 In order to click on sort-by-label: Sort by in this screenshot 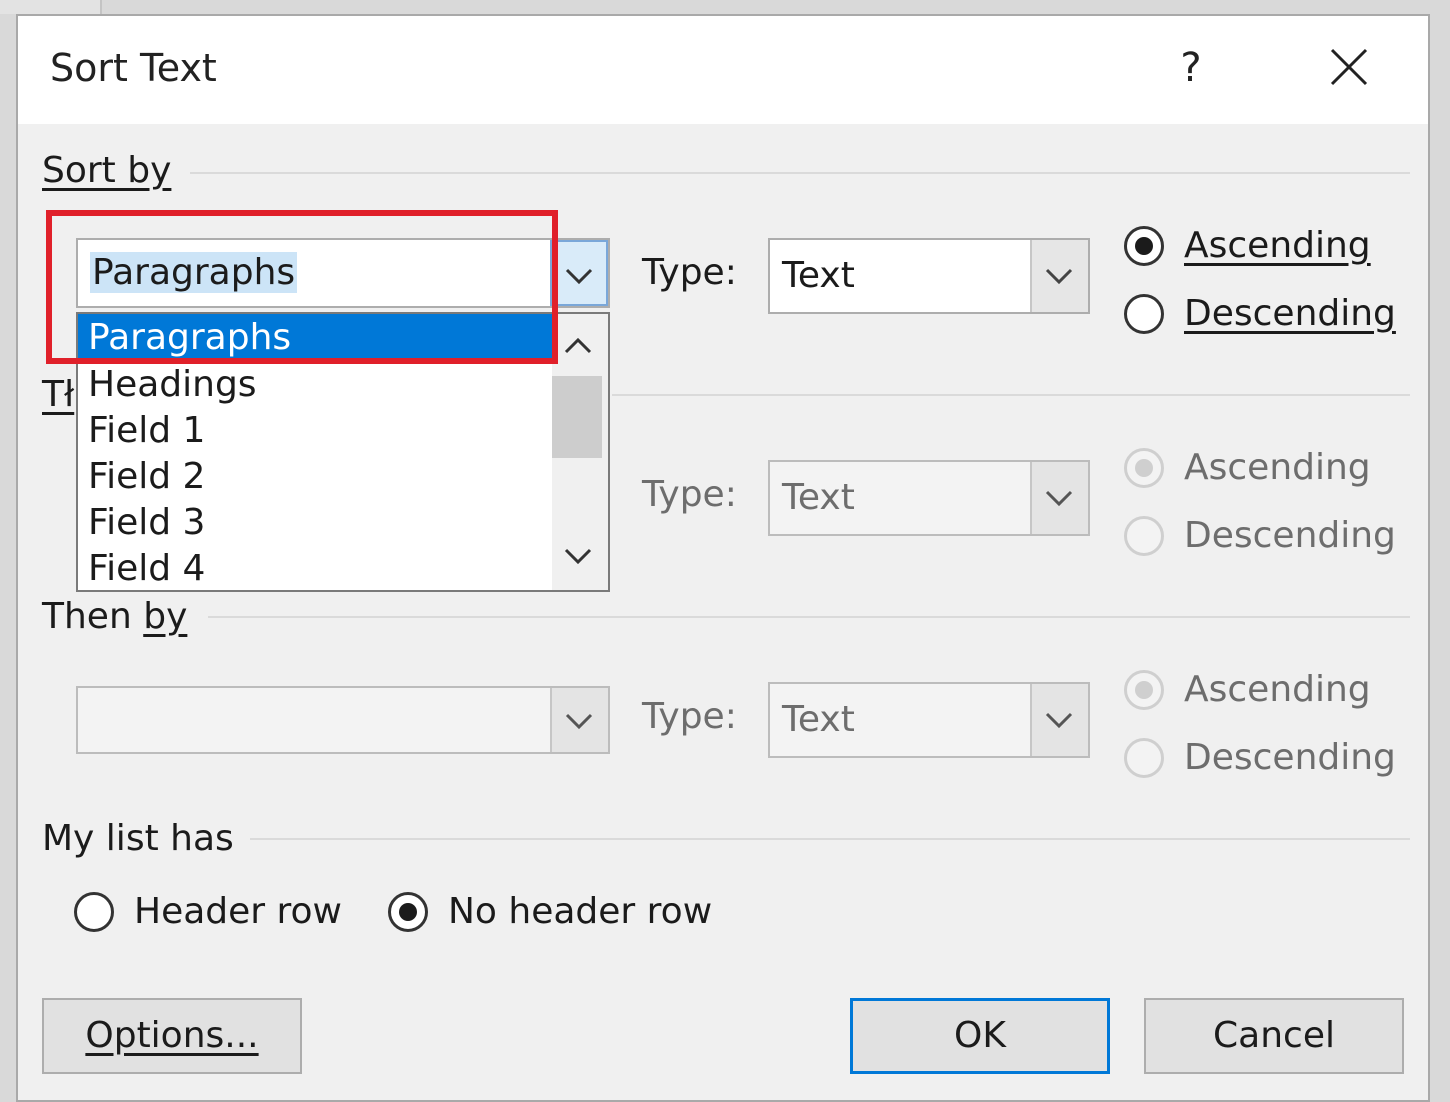, I will do `click(106, 170)`.